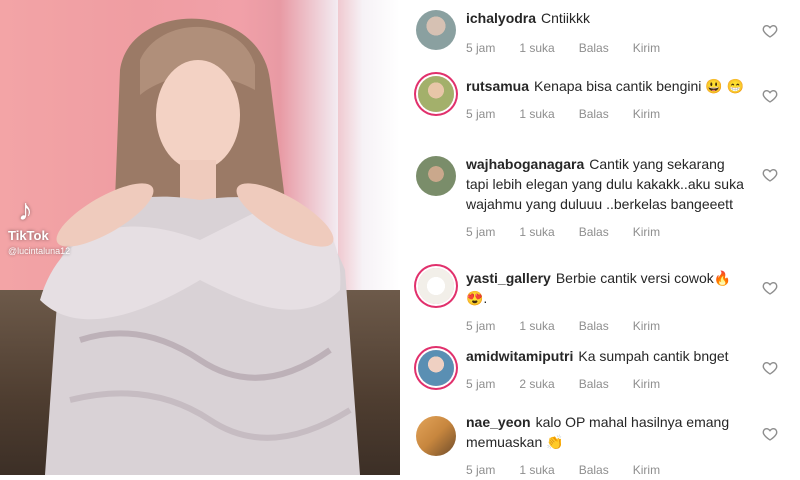 This screenshot has height=480, width=800. Describe the element at coordinates (536, 384) in the screenshot. I see `comment-likes: 2 suka` at that location.